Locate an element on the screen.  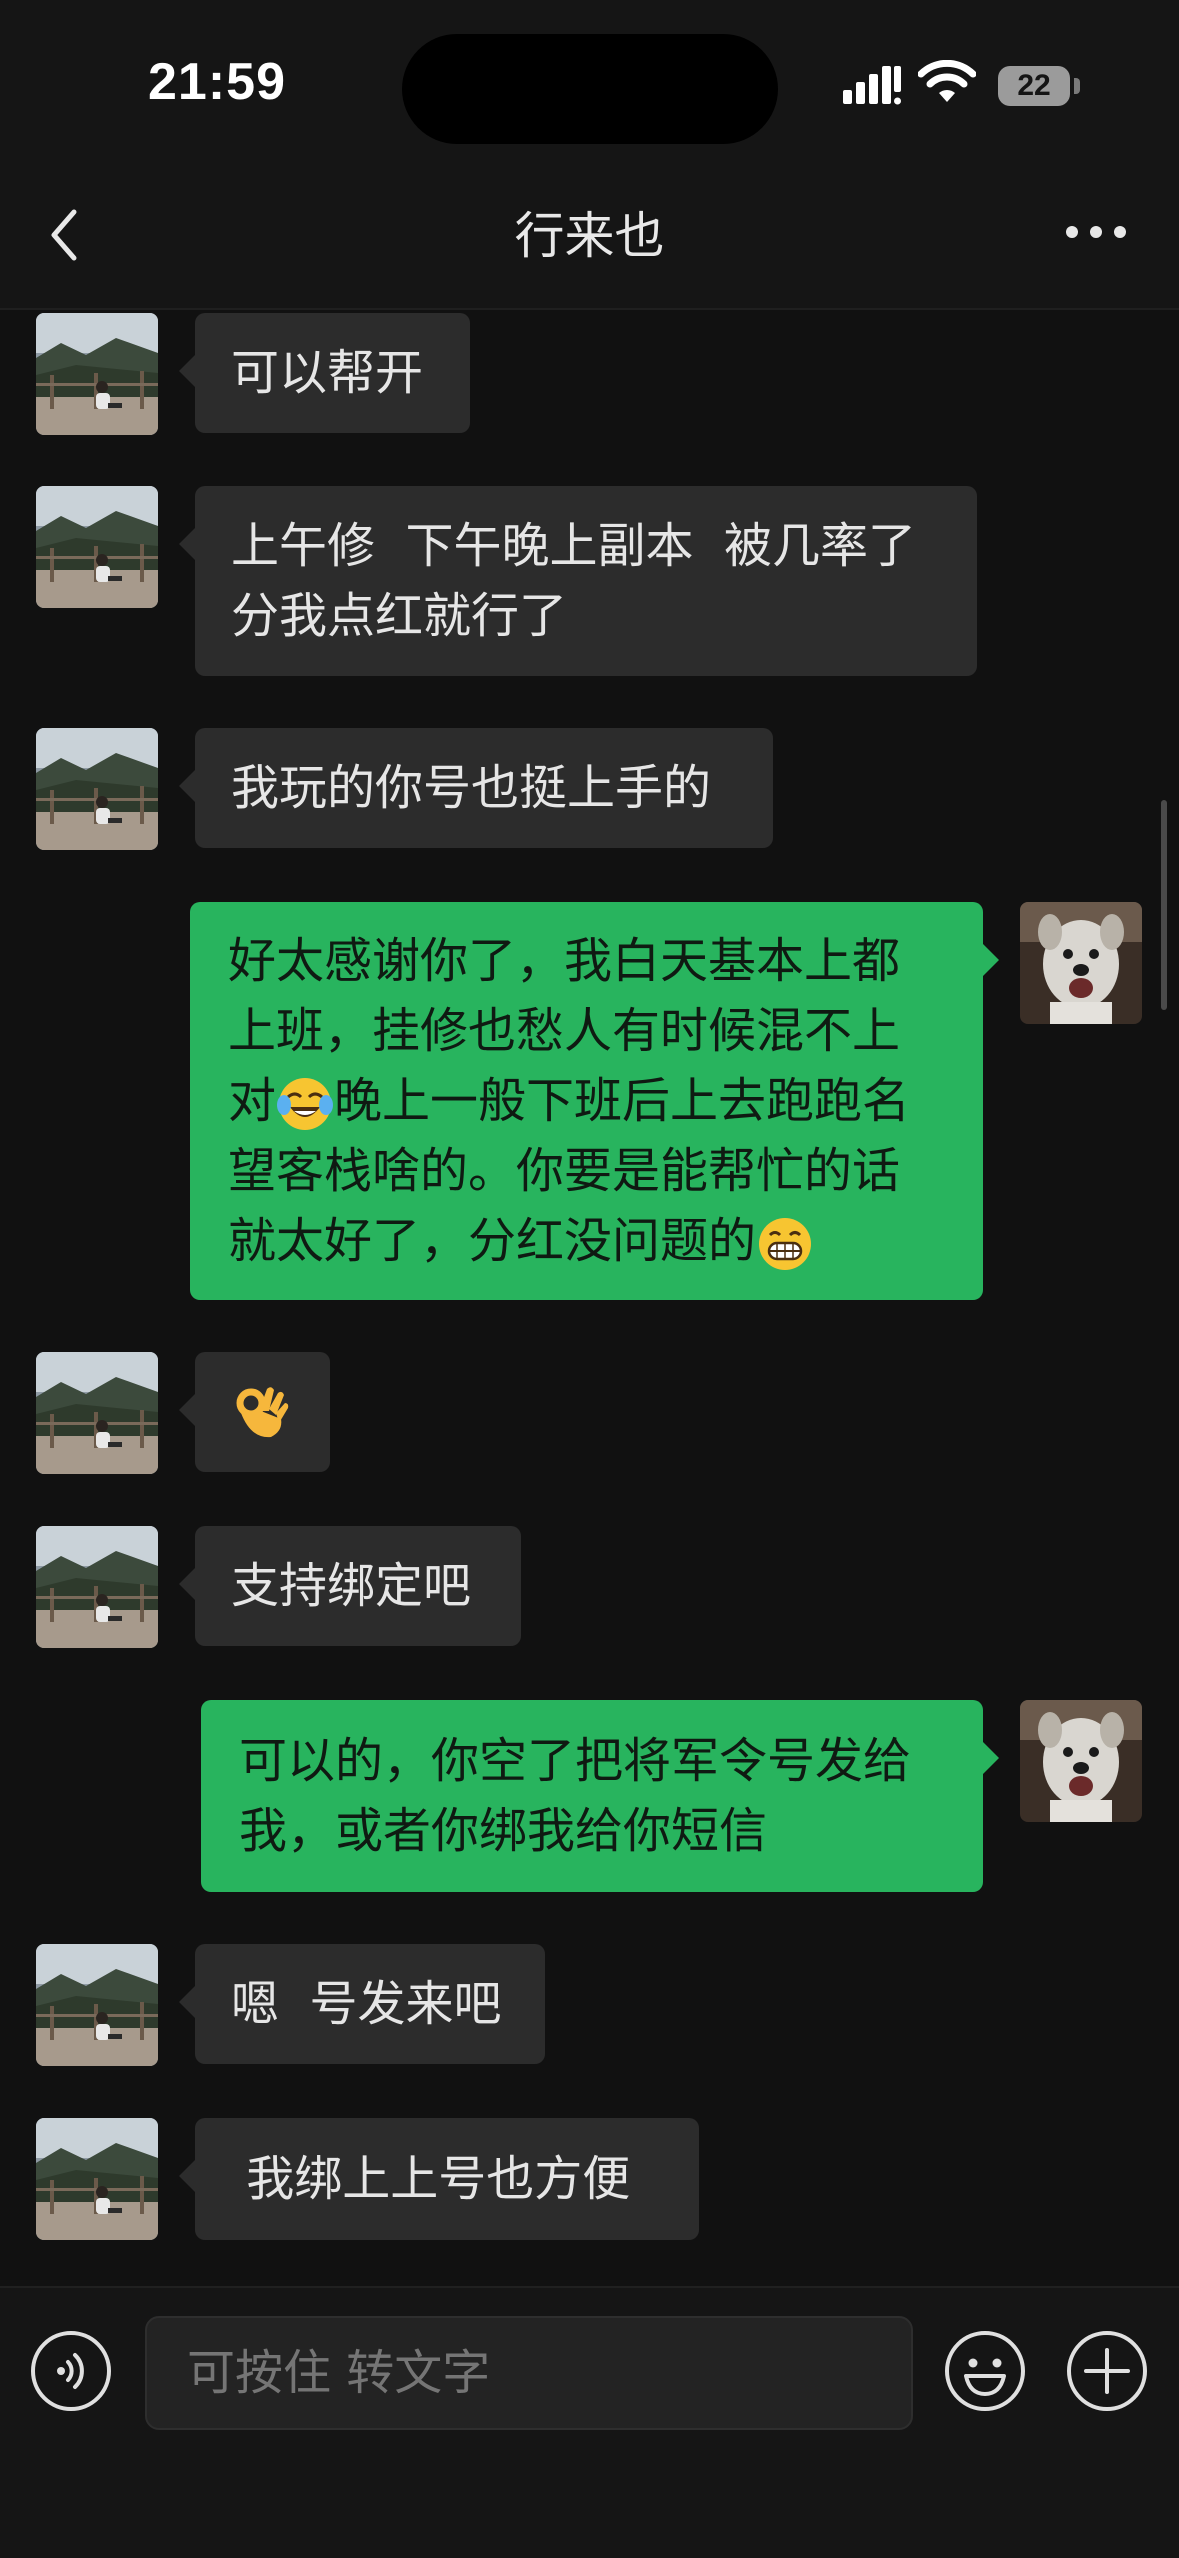
message-line: 对 晚上一般下班后上去跑跑名 is located at coordinates (569, 1101).